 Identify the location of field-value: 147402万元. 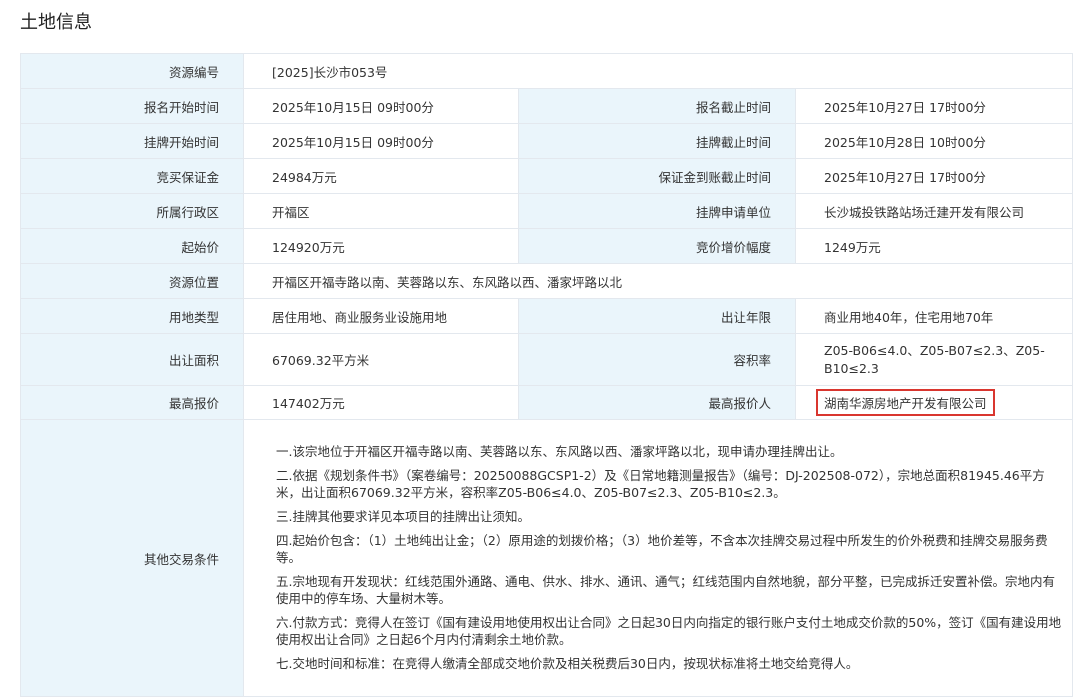
(381, 402).